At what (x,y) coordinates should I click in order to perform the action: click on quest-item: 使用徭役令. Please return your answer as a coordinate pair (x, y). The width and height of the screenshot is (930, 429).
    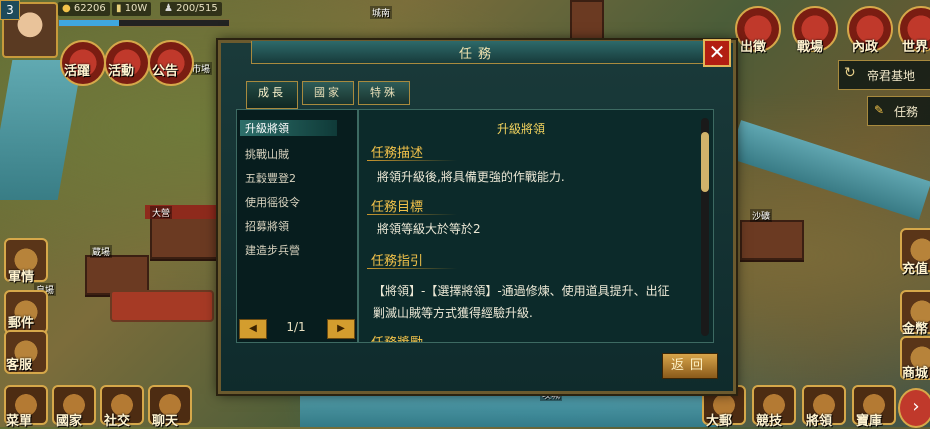
    Looking at the image, I should click on (272, 202).